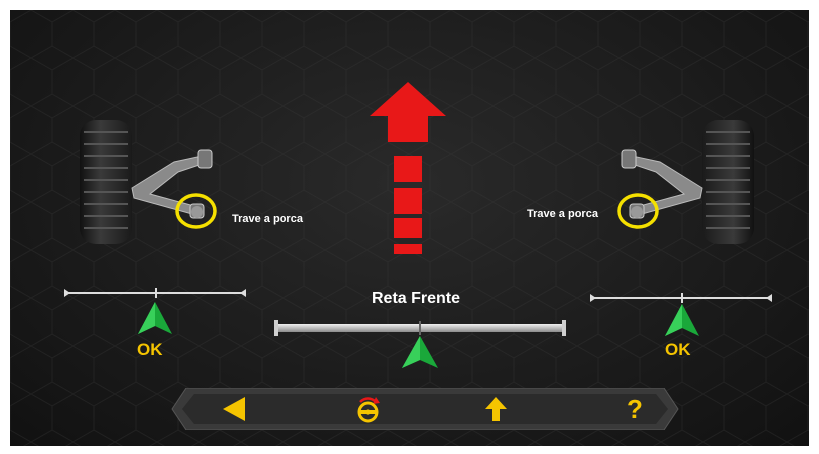 The width and height of the screenshot is (819, 454). What do you see at coordinates (155, 293) in the screenshot?
I see `left-alignment-gauge` at bounding box center [155, 293].